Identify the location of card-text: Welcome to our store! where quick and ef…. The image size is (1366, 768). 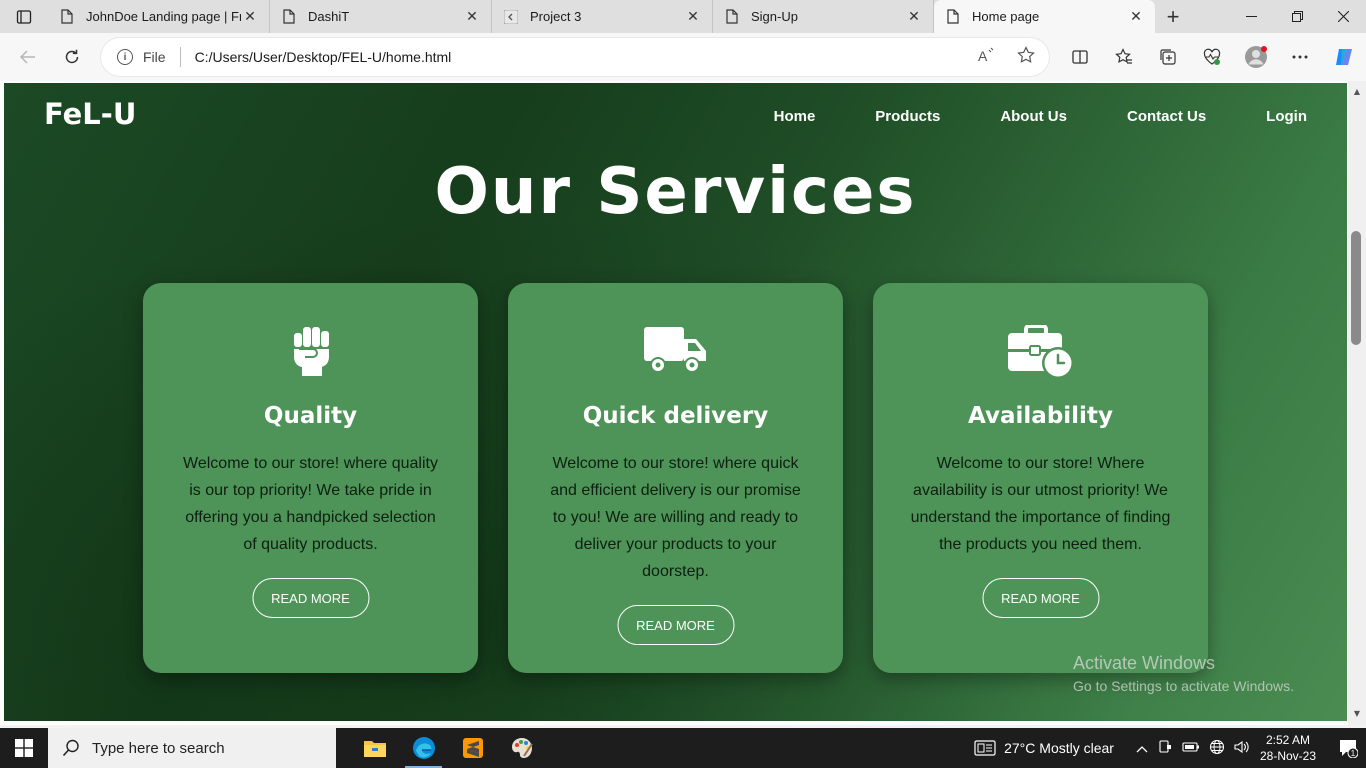
(675, 517).